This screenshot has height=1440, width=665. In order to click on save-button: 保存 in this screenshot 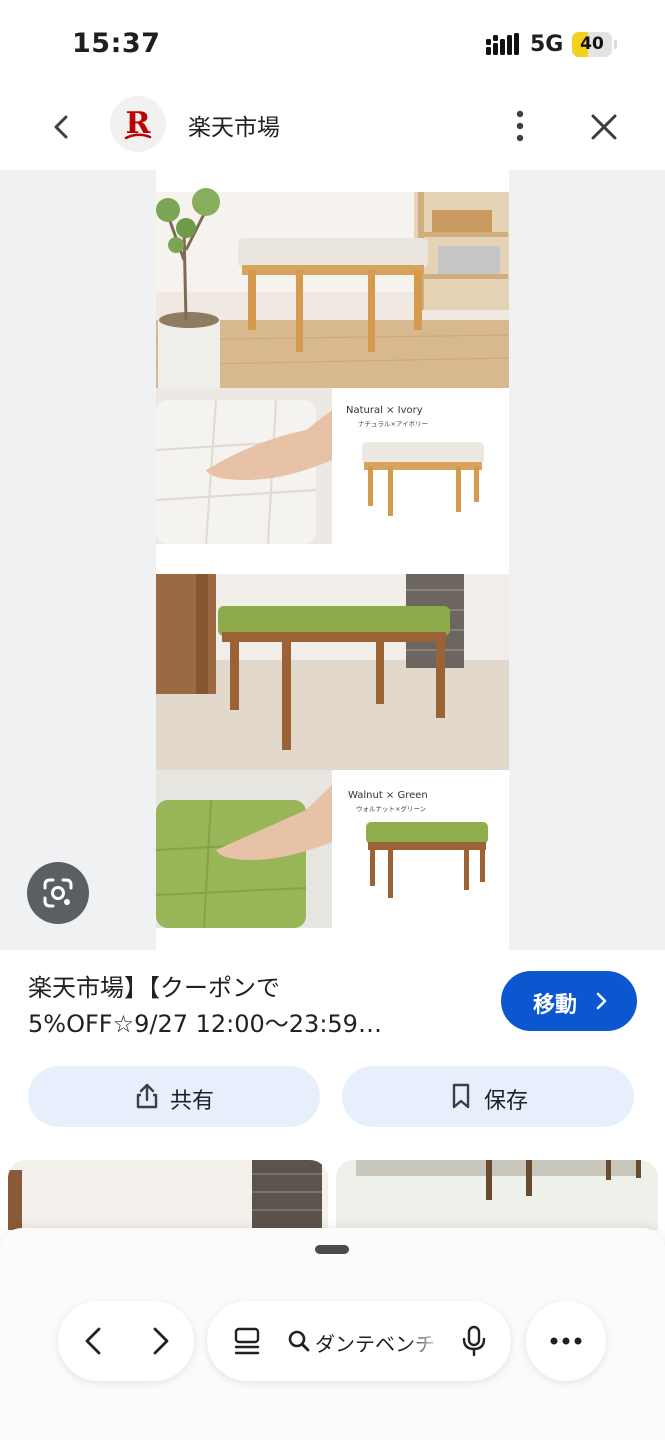, I will do `click(488, 1096)`.